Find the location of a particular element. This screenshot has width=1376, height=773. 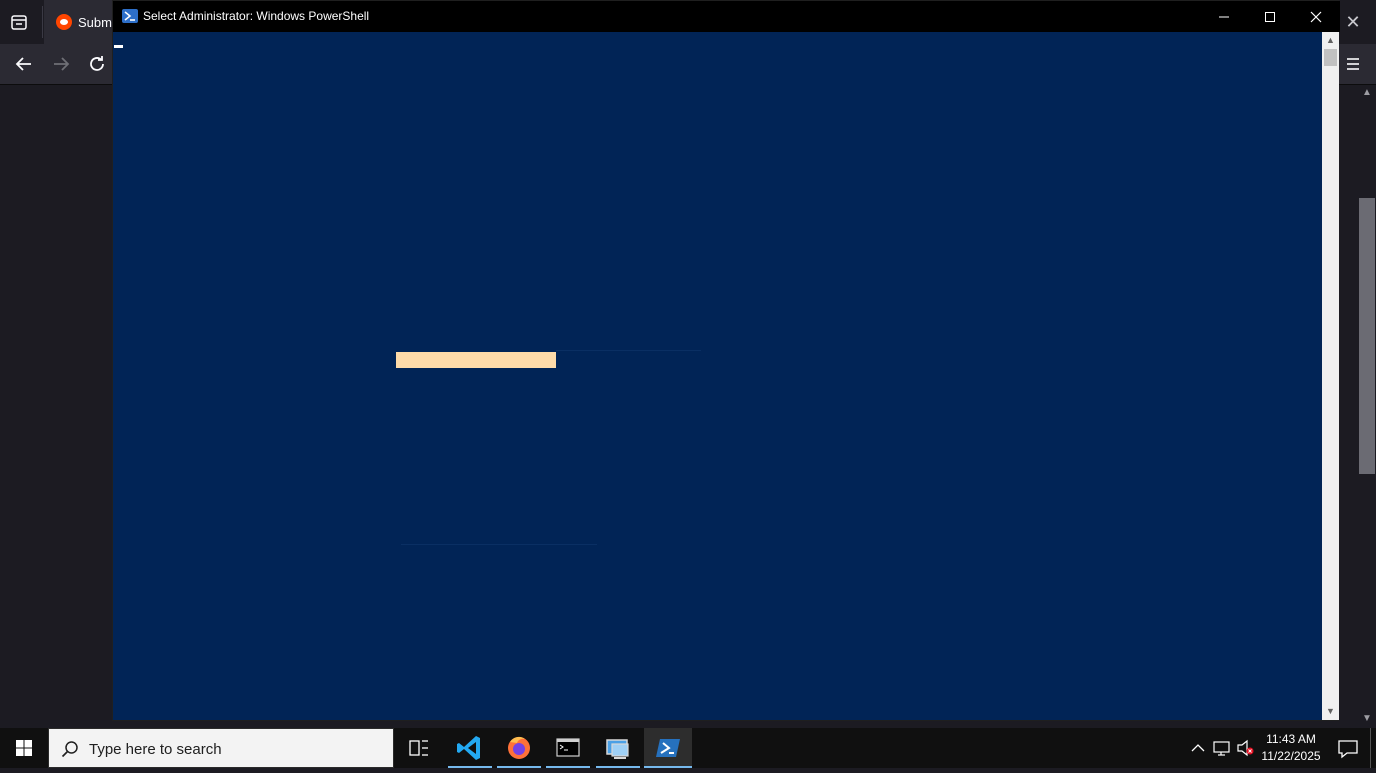

minimize-button is located at coordinates (1224, 16).